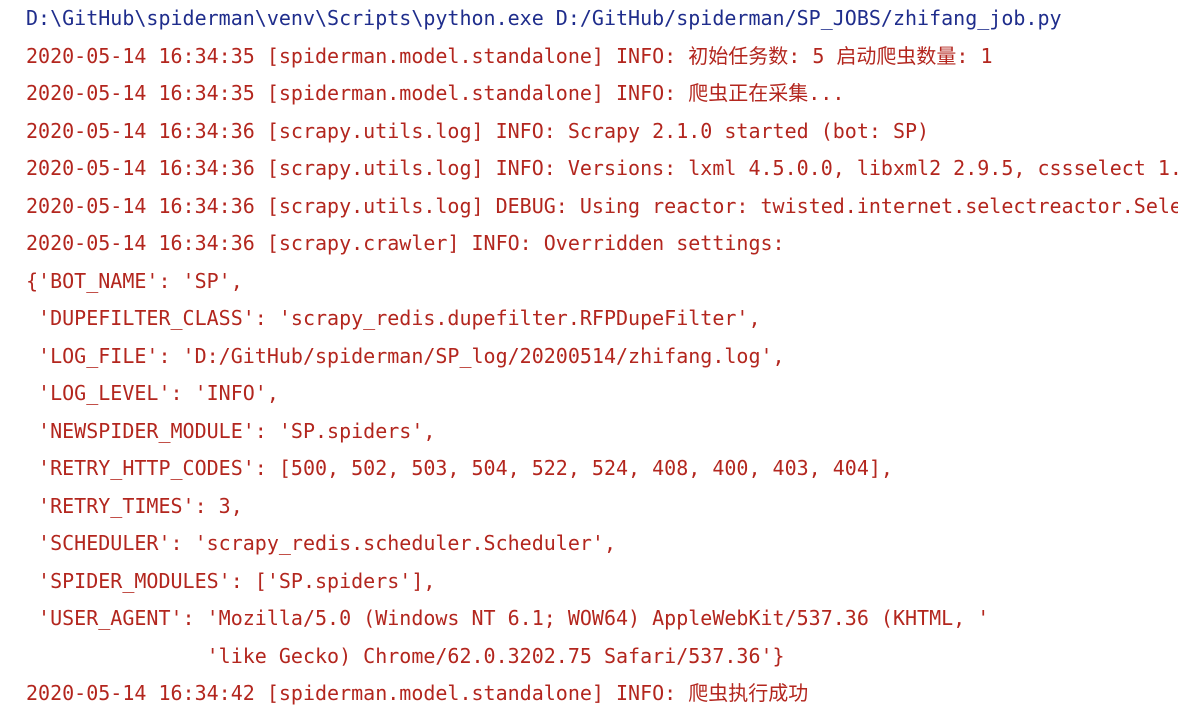 The image size is (1178, 712). What do you see at coordinates (134, 280) in the screenshot?
I see `log-line: {'BOT_NAME': 'SP',` at bounding box center [134, 280].